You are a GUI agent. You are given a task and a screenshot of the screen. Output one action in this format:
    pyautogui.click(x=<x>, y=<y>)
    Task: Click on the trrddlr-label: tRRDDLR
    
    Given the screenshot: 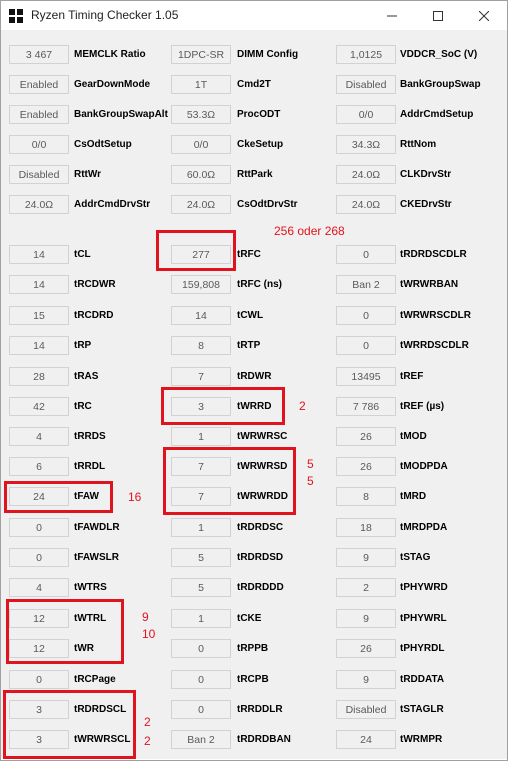 What is the action you would take?
    pyautogui.click(x=260, y=709)
    